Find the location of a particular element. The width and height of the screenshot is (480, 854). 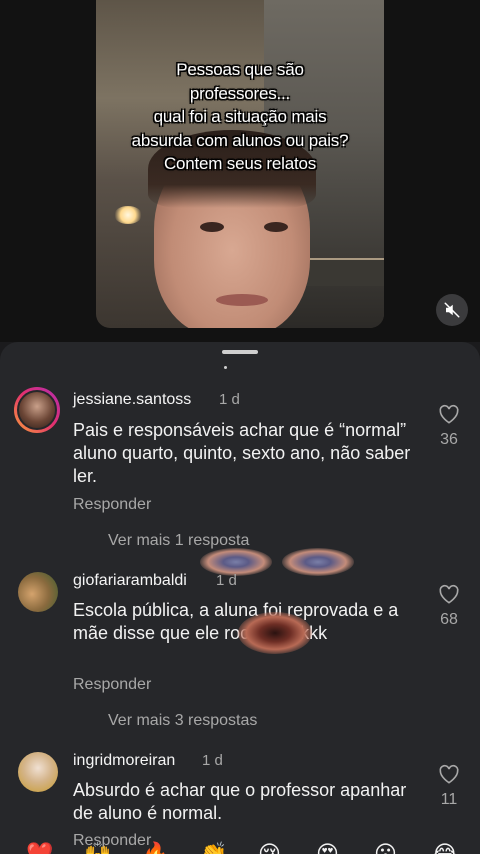

background-lamp is located at coordinates (128, 215).